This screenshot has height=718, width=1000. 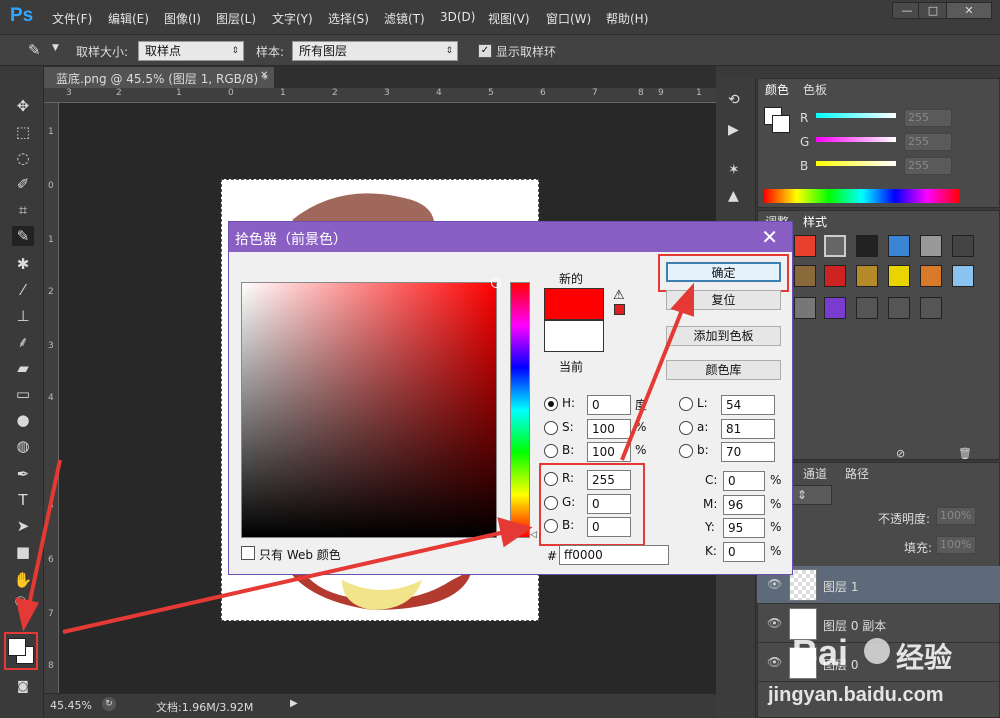 I want to click on picker-cursor, so click(x=496, y=283).